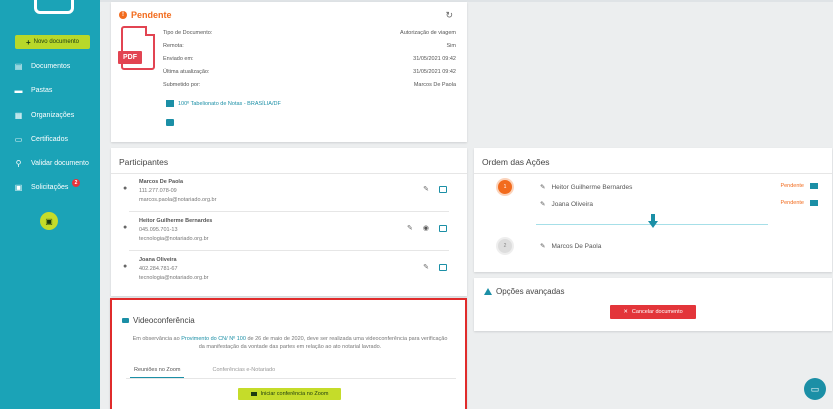 The width and height of the screenshot is (833, 409). Describe the element at coordinates (18, 90) in the screenshot. I see `folder-icon: ▬` at that location.